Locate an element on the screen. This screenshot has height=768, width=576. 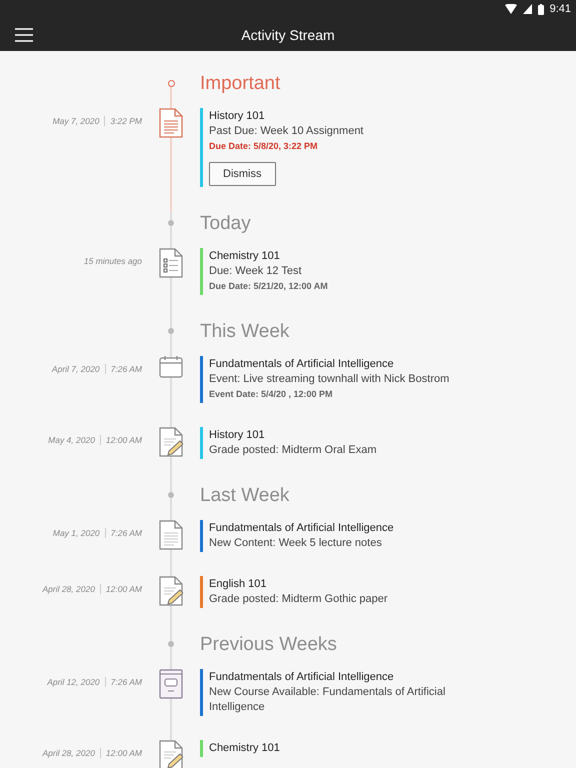
activity-card: English 101 Grade posted: Midterm Gothic paper is located at coordinates (294, 592).